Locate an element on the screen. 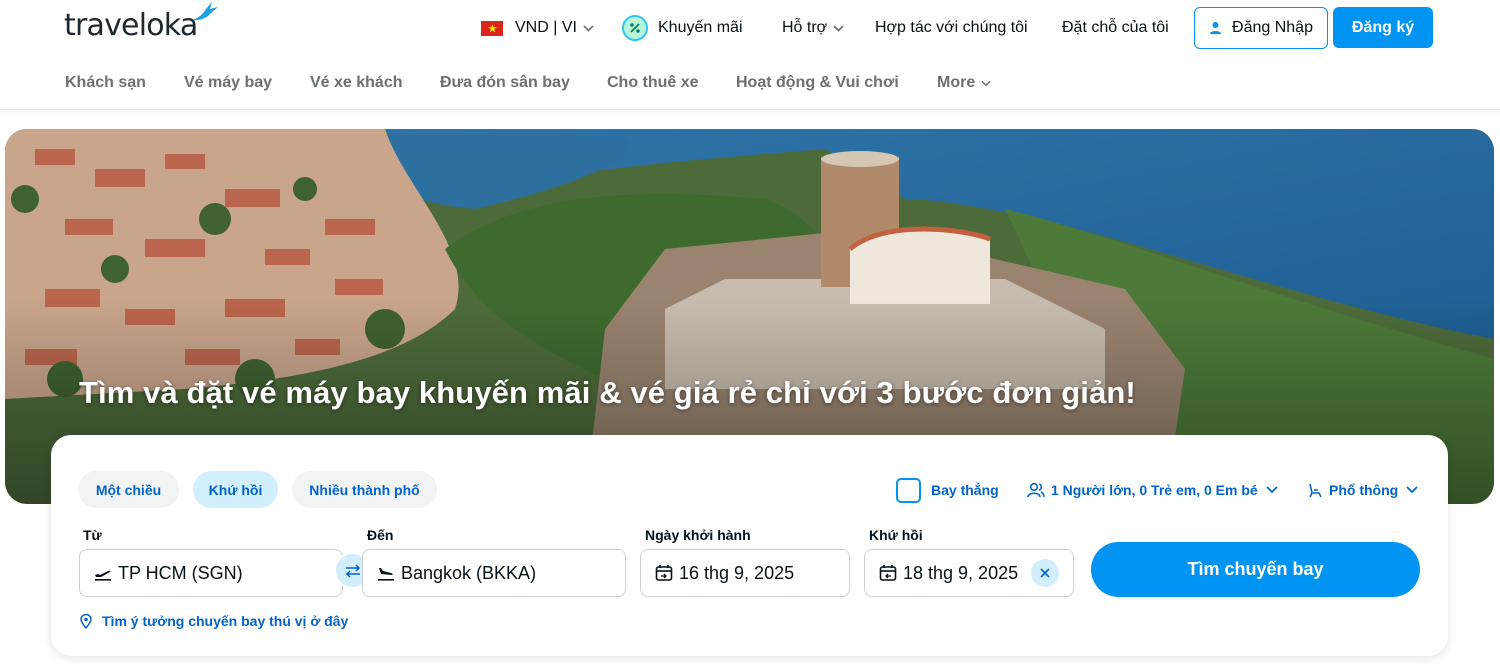  partner-label: Hợp tác với chúng tôi is located at coordinates (951, 27).